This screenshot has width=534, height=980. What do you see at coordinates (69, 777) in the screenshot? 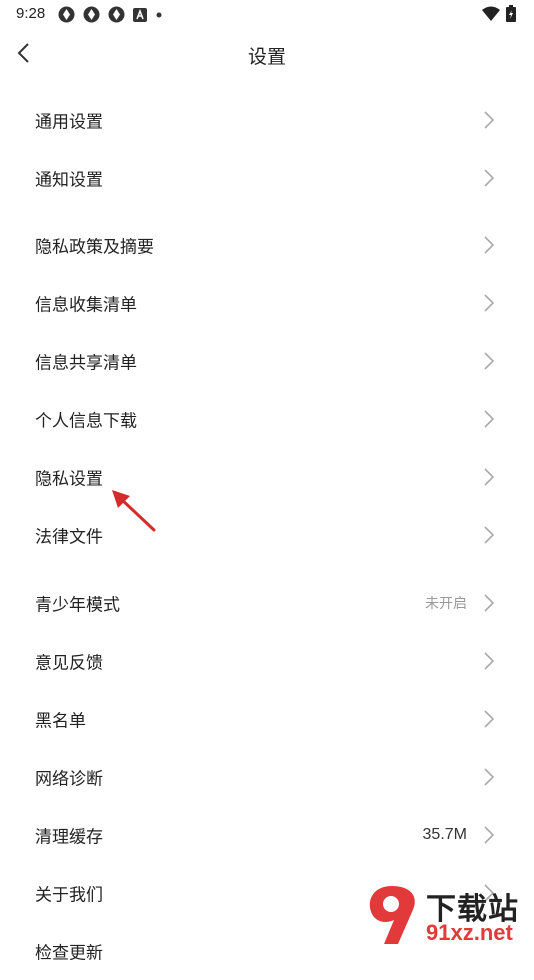
I see `row-label: 网络诊断` at bounding box center [69, 777].